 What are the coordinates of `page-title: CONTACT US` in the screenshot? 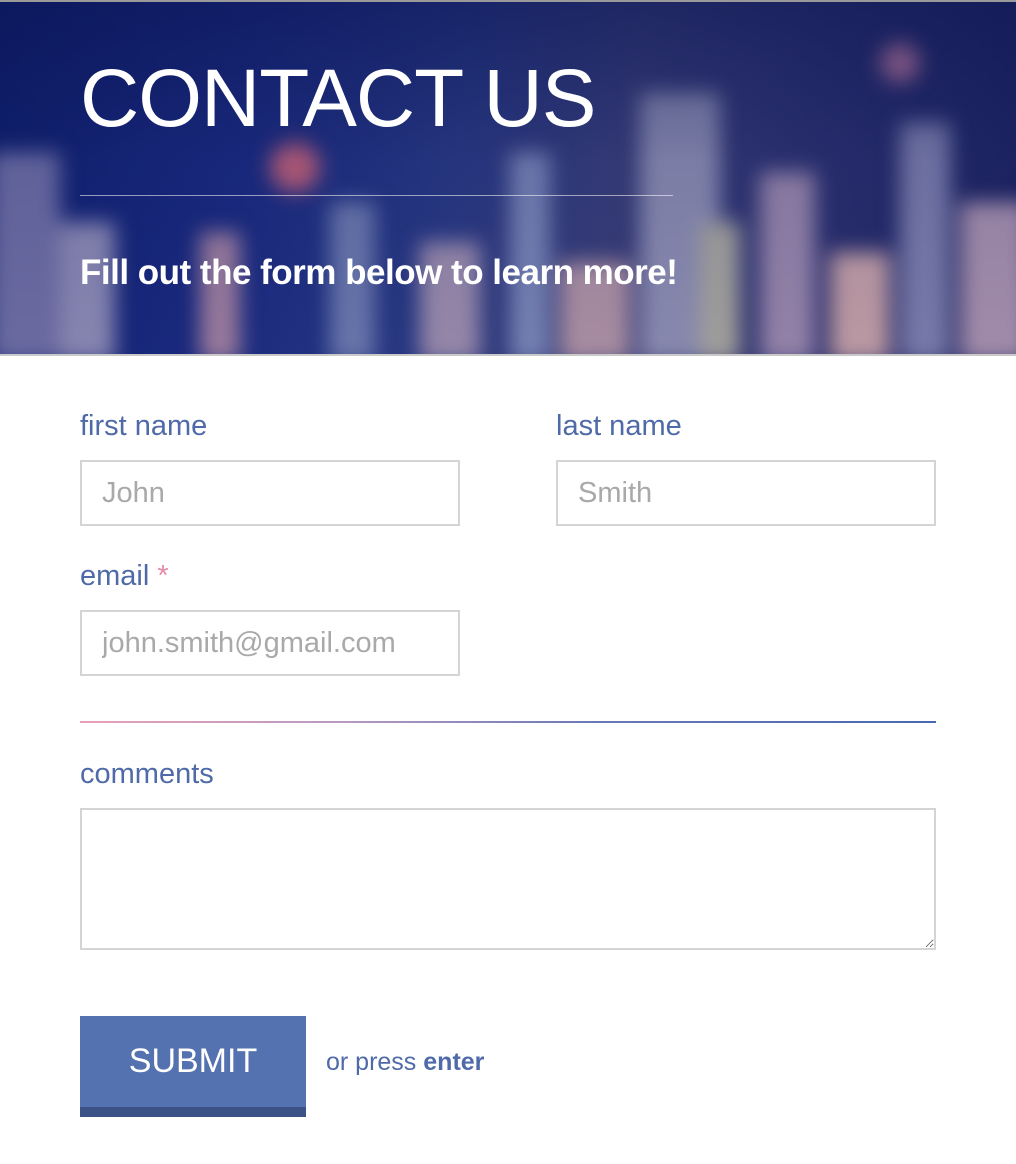 It's located at (338, 98).